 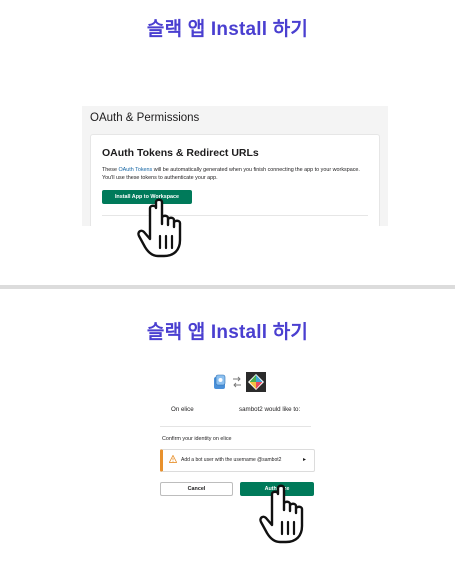 I want to click on card-title: OAuth Tokens & Redirect URLs, so click(x=180, y=153).